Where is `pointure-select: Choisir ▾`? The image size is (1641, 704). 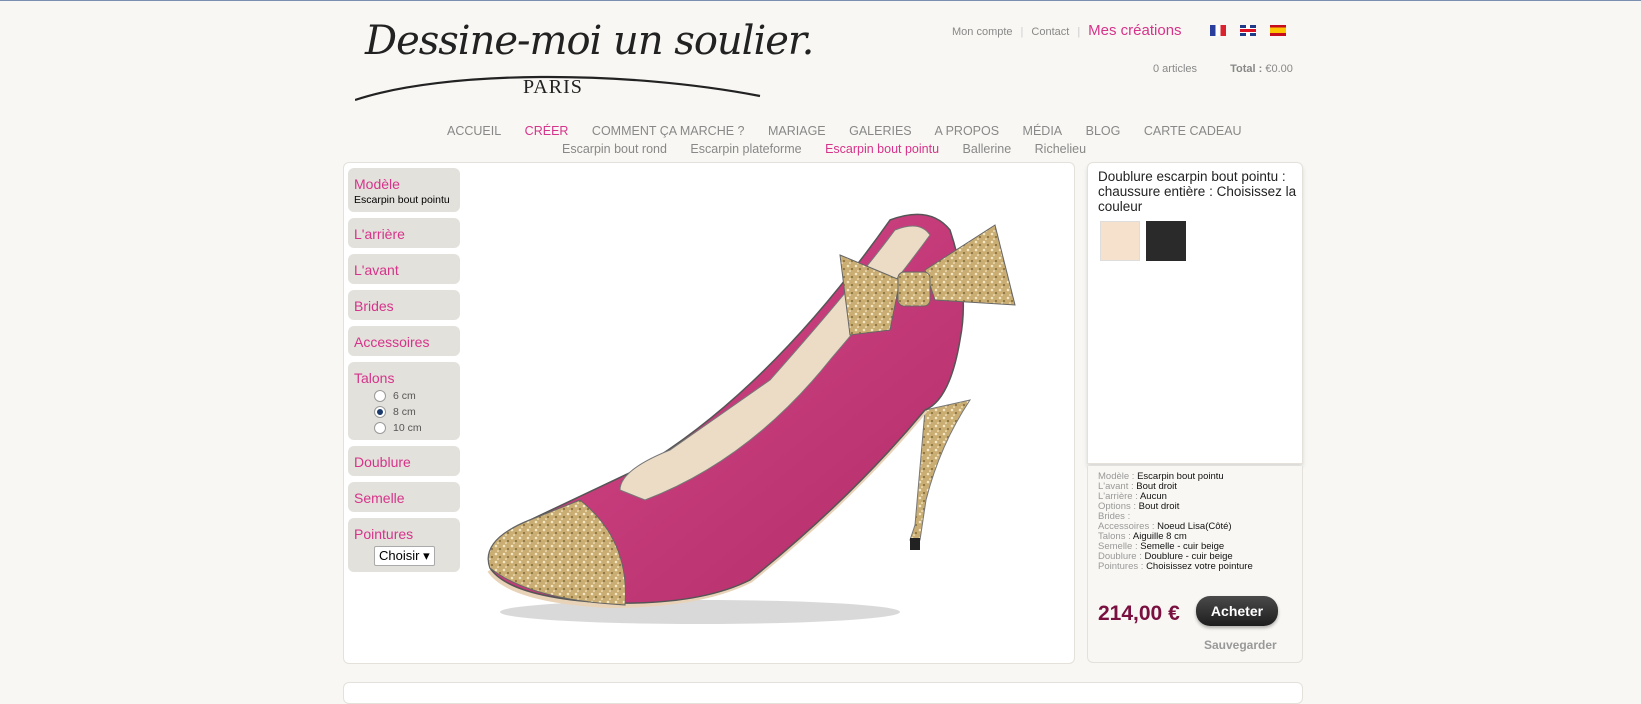 pointure-select: Choisir ▾ is located at coordinates (404, 556).